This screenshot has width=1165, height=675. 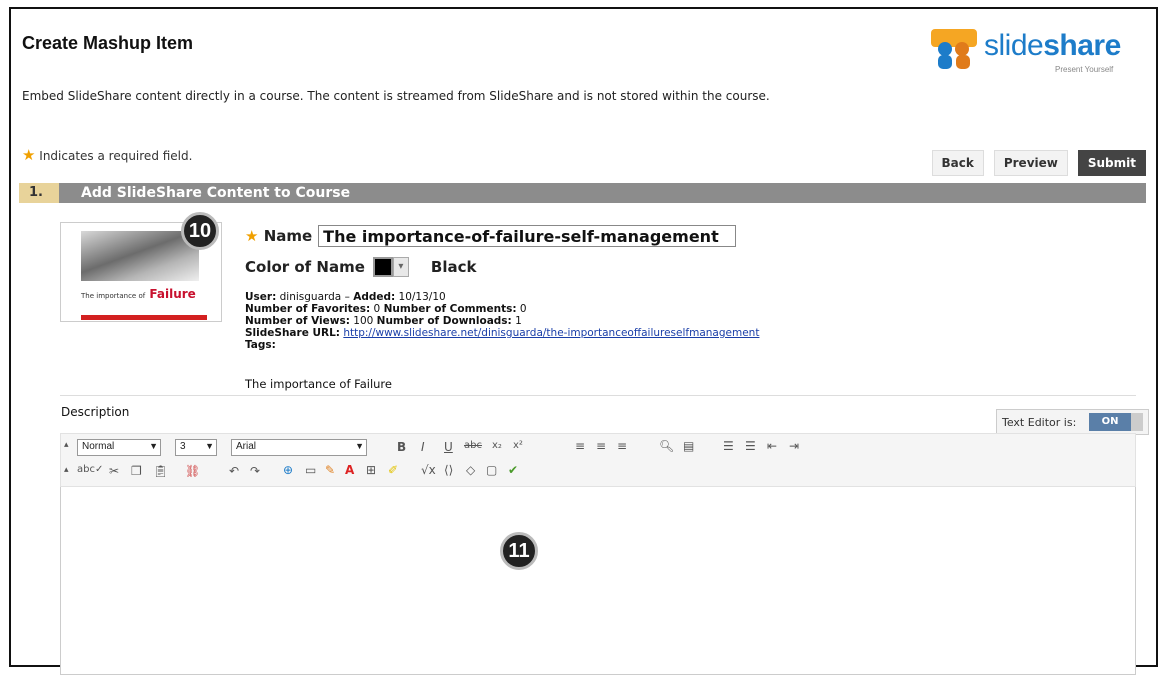 I want to click on mashup-icon: ✔, so click(x=513, y=470).